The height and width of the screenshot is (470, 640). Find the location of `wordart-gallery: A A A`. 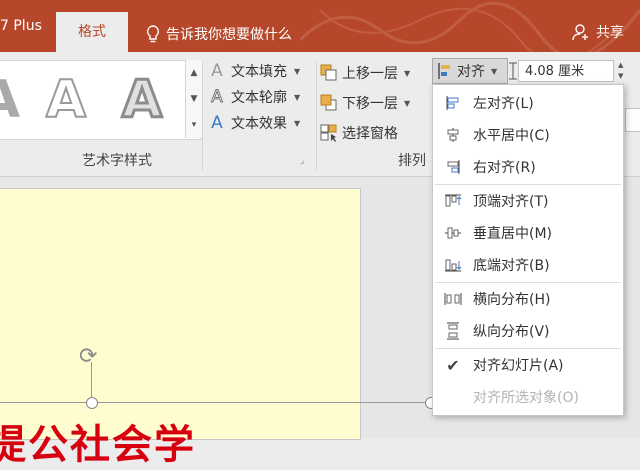

wordart-gallery: A A A is located at coordinates (100, 100).